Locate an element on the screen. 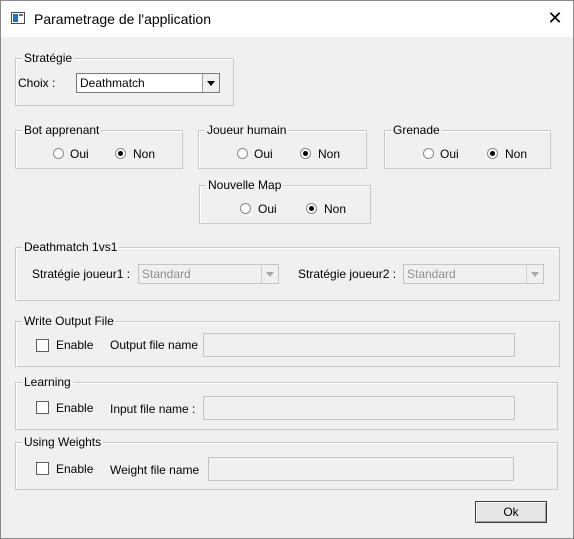  bot-apprenant-non-label: Non is located at coordinates (144, 154).